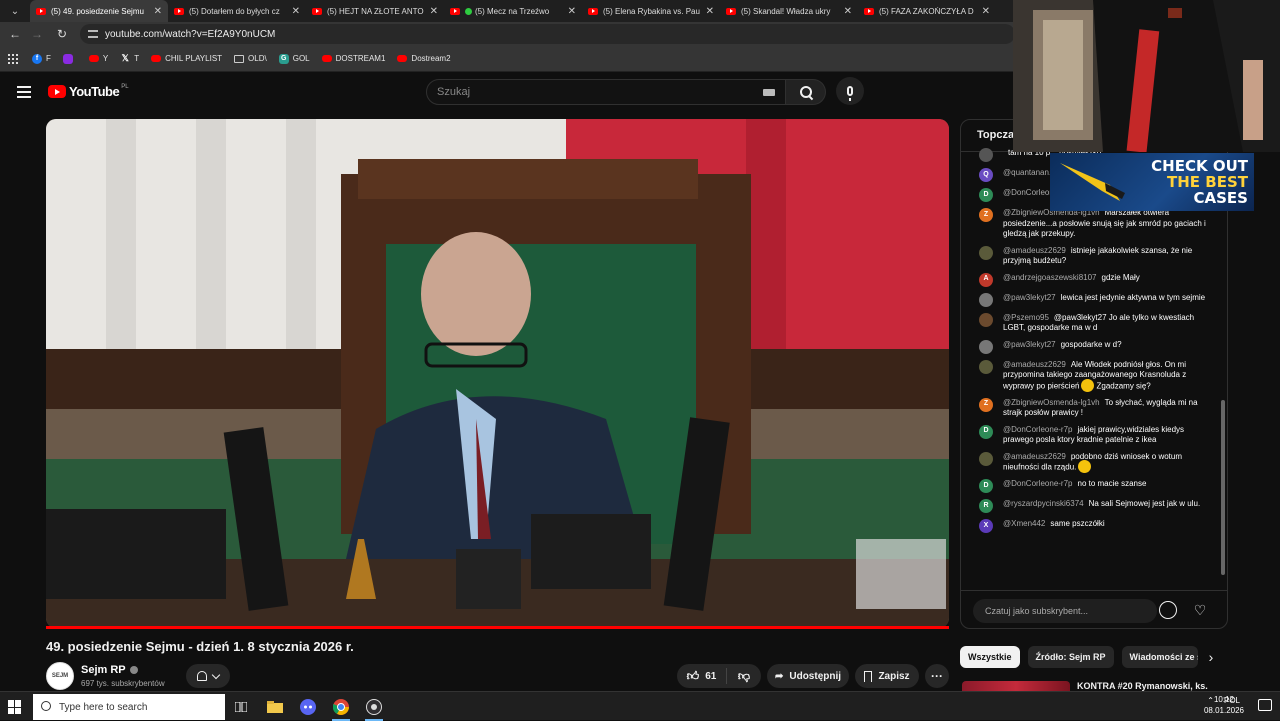 The height and width of the screenshot is (721, 1280). What do you see at coordinates (24, 92) in the screenshot?
I see `menu-hamburger-icon` at bounding box center [24, 92].